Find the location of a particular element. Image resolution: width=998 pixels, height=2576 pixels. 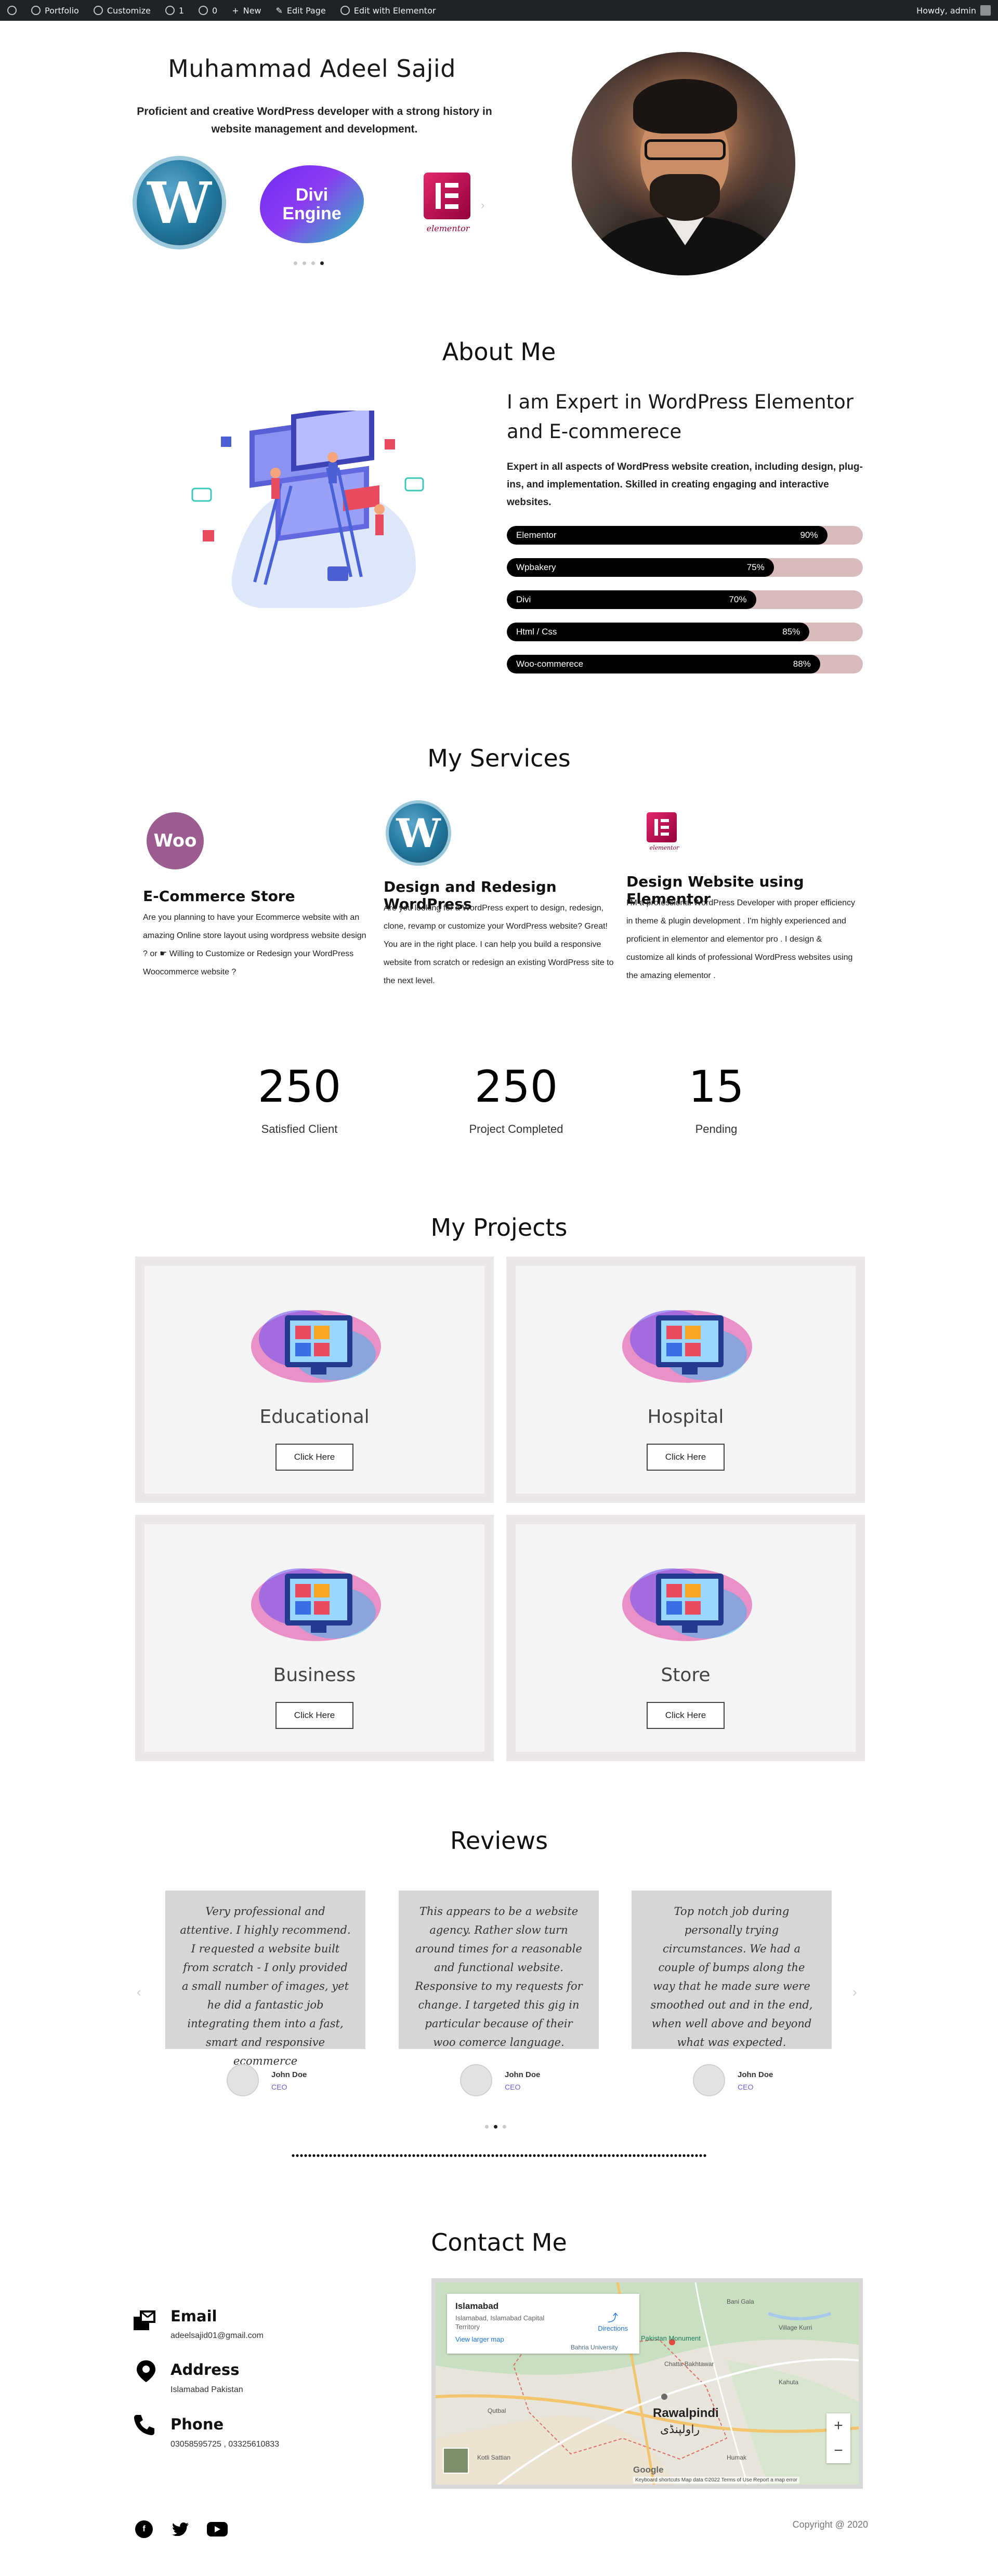

slider-next-arrow: › is located at coordinates (482, 205).